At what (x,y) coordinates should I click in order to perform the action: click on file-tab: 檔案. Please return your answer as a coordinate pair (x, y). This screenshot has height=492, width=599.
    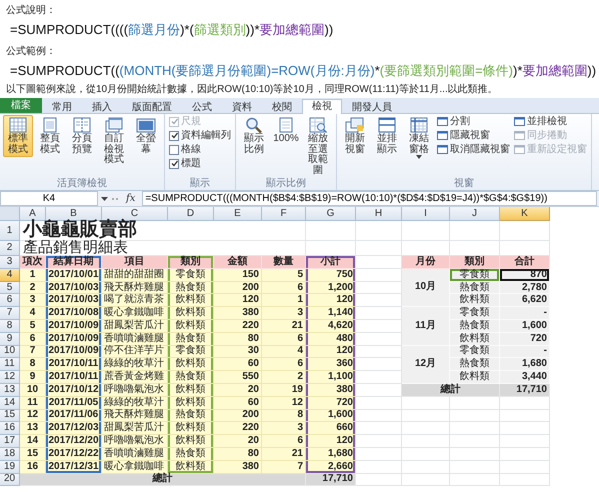
    Looking at the image, I should click on (21, 105).